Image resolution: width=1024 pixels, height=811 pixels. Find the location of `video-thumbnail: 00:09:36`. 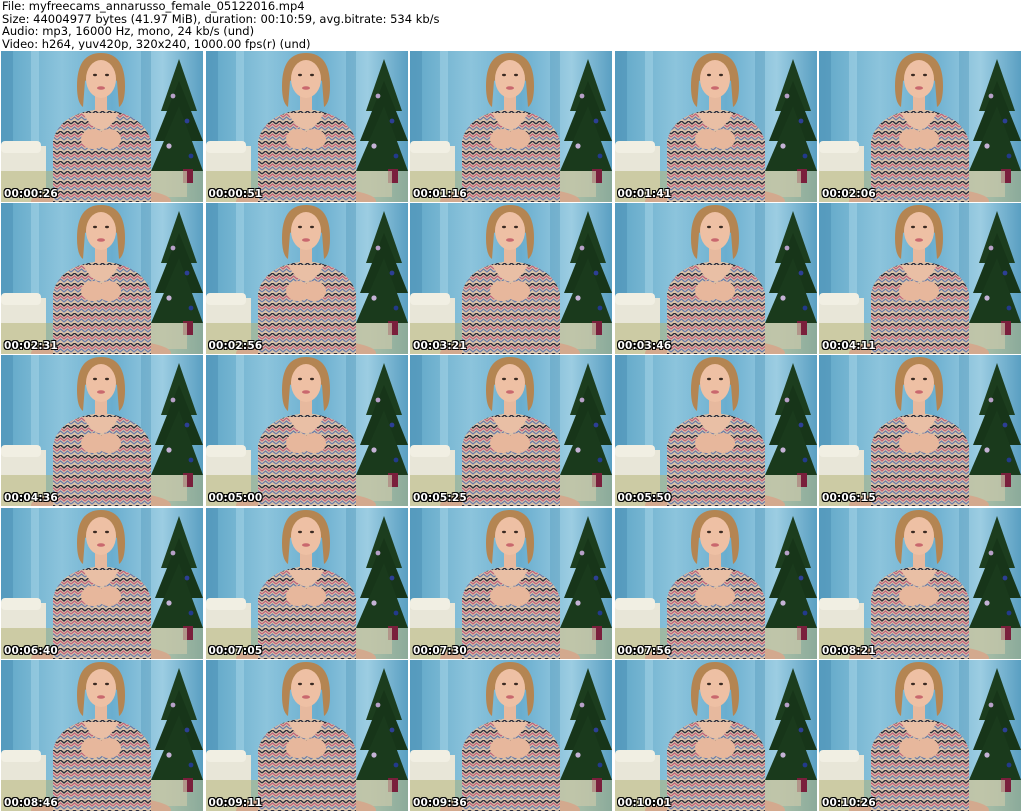

video-thumbnail: 00:09:36 is located at coordinates (511, 735).